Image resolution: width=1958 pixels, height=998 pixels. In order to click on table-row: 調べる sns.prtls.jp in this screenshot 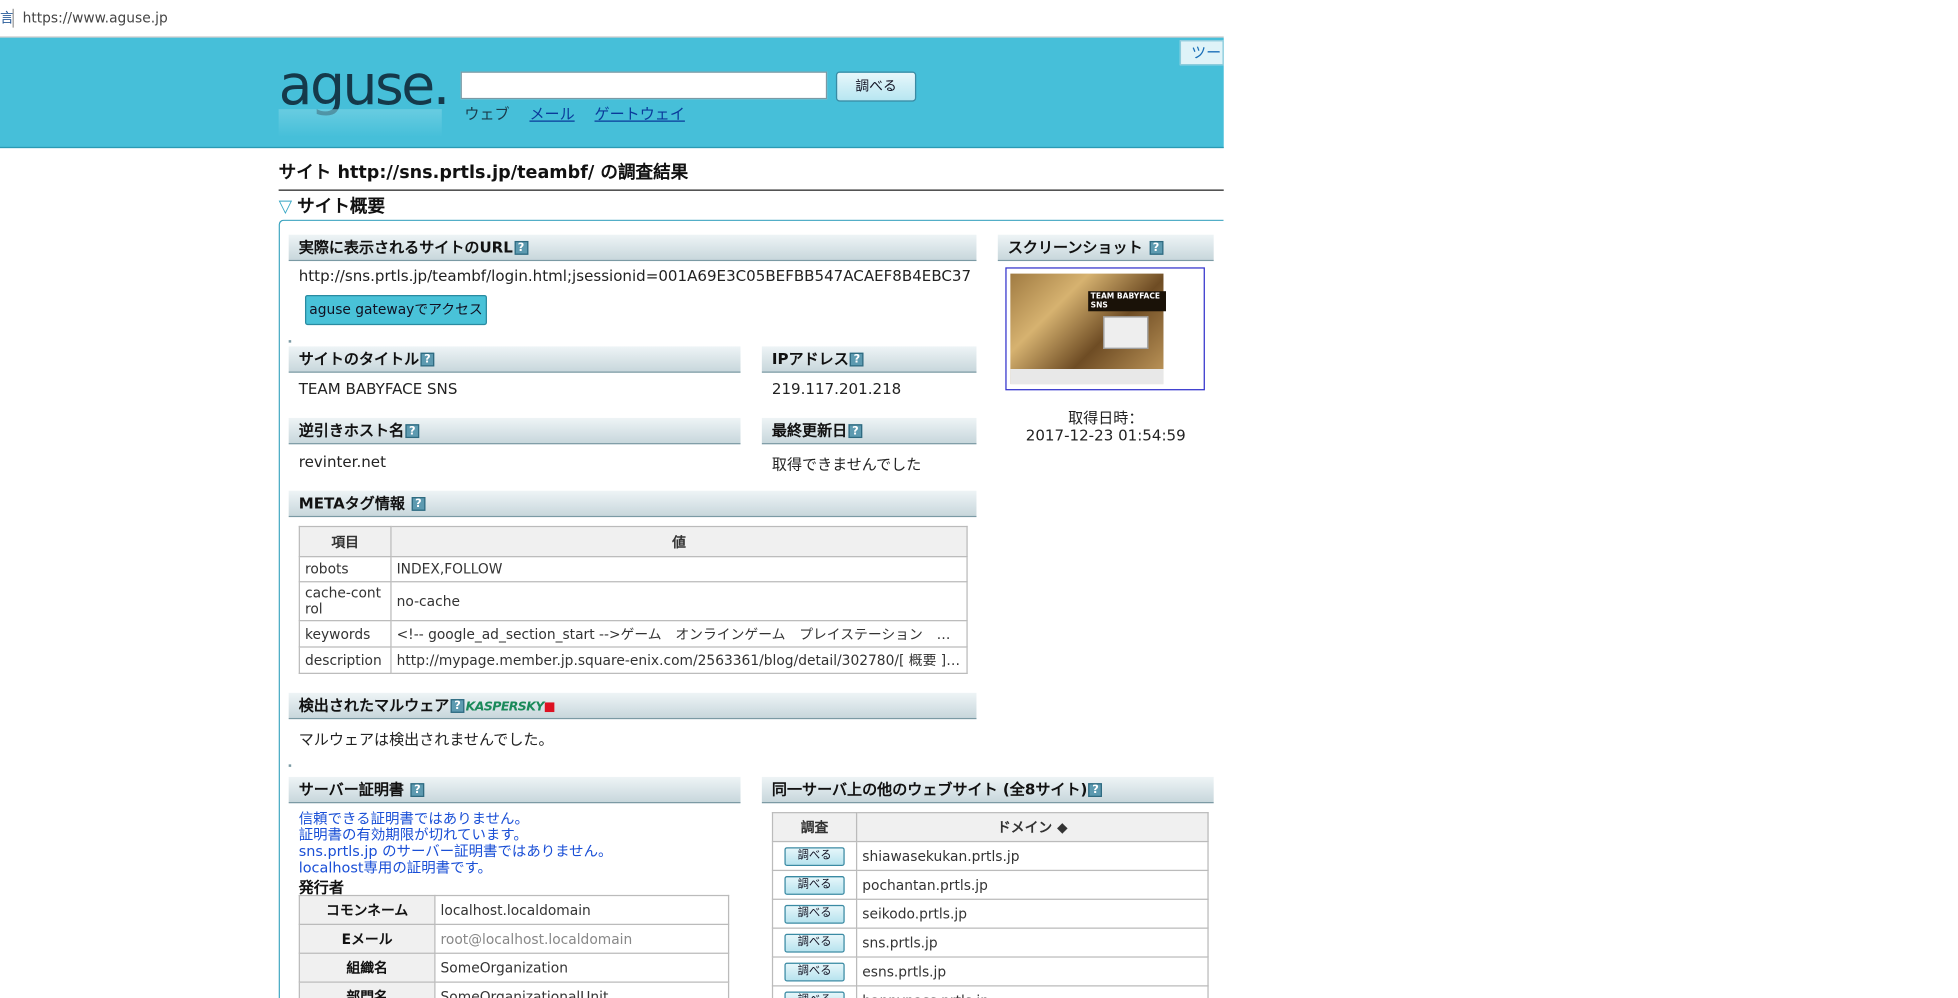, I will do `click(990, 942)`.